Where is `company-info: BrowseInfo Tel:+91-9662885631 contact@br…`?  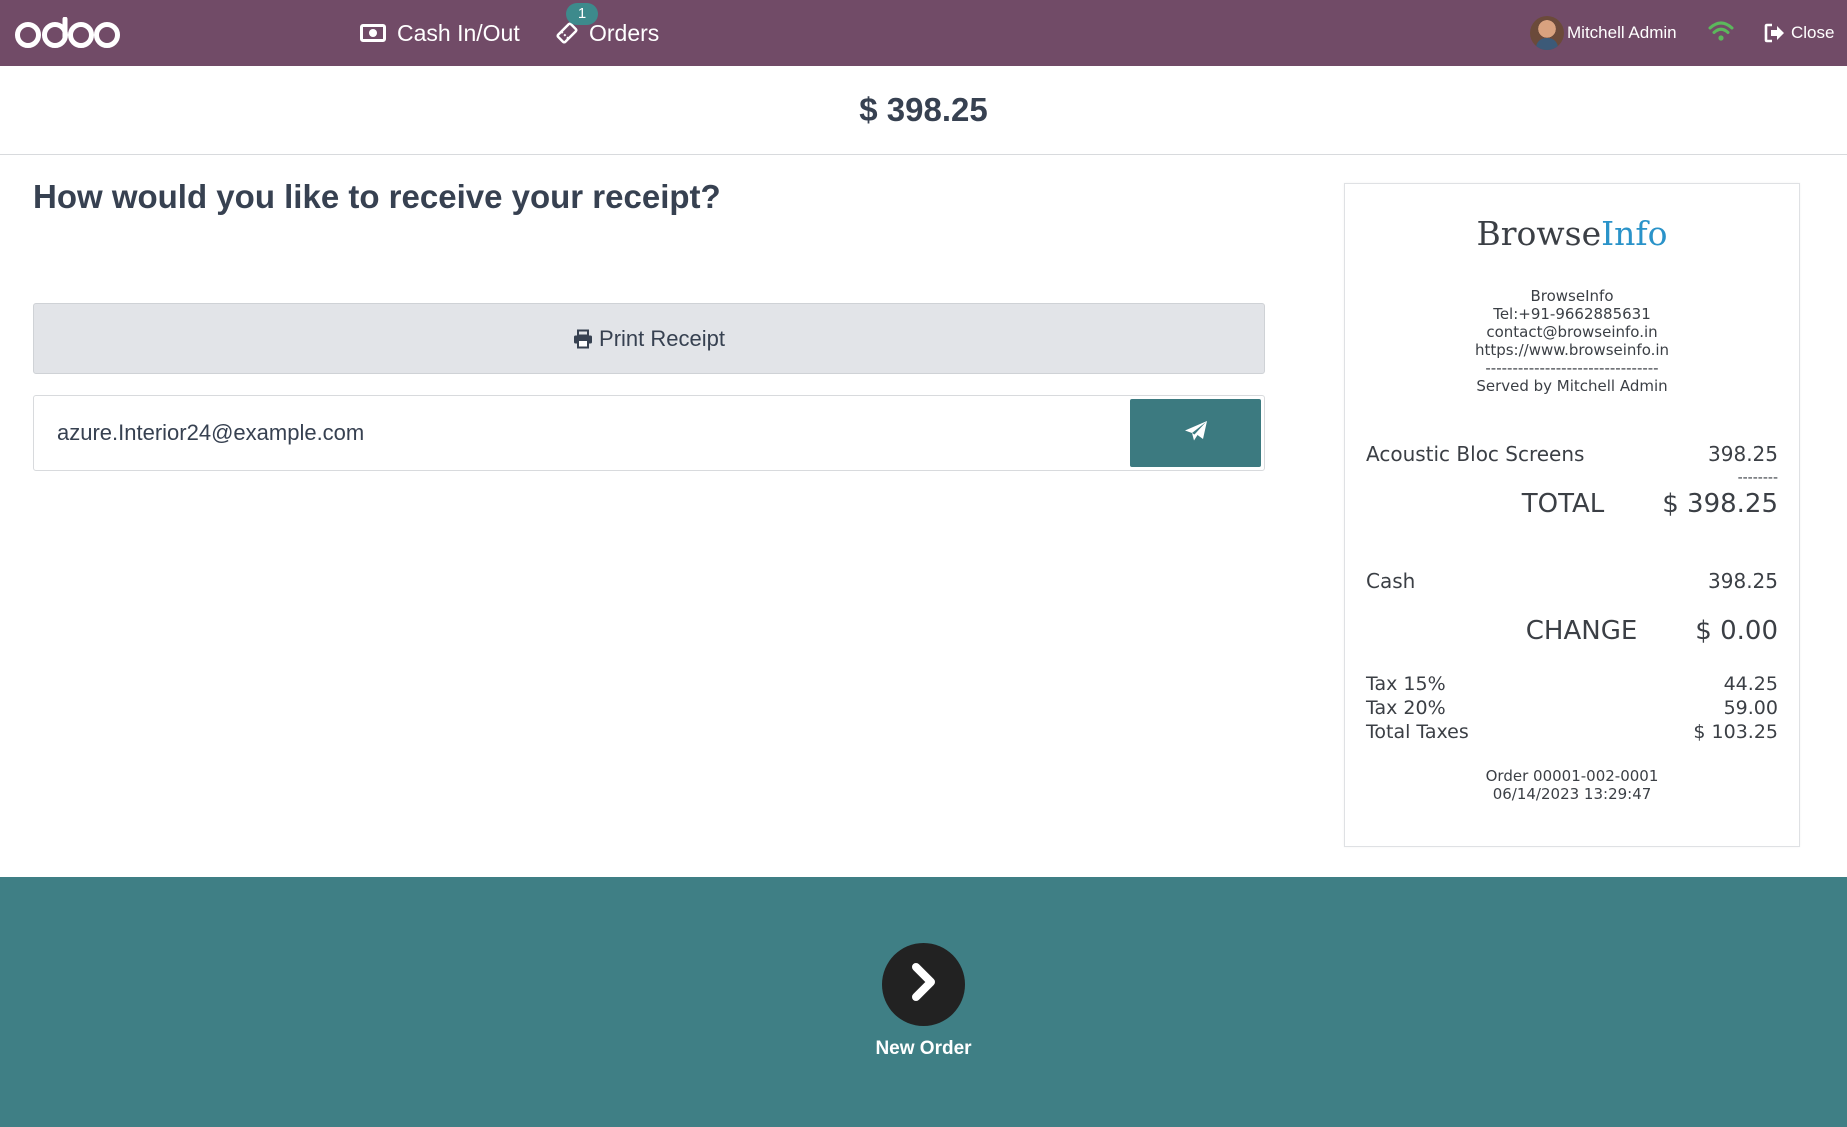
company-info: BrowseInfo Tel:+91-9662885631 contact@br… is located at coordinates (1572, 341).